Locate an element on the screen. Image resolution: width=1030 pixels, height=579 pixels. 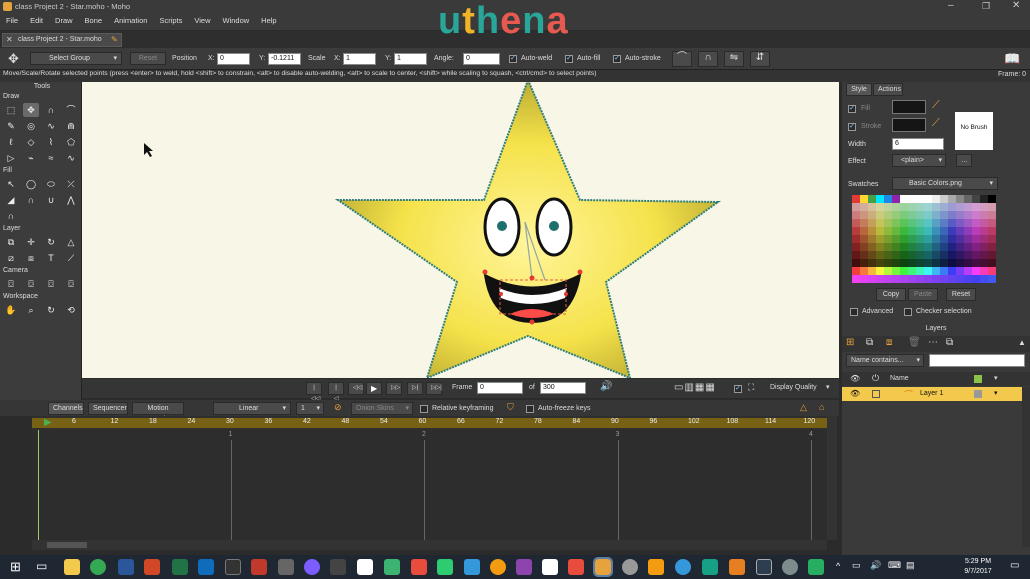
color-palette is located at coordinates (924, 239).